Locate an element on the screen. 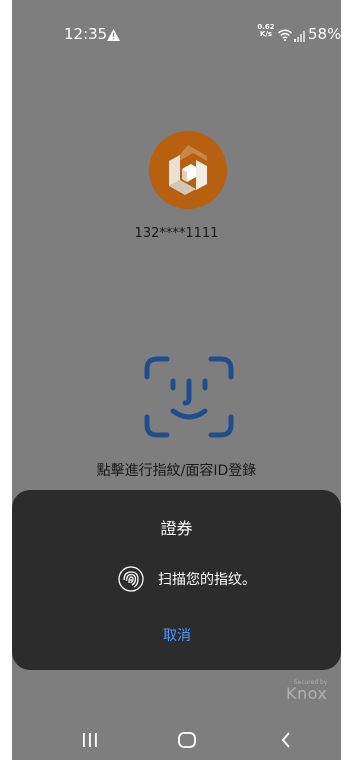 The width and height of the screenshot is (353, 760). home-icon is located at coordinates (187, 742).